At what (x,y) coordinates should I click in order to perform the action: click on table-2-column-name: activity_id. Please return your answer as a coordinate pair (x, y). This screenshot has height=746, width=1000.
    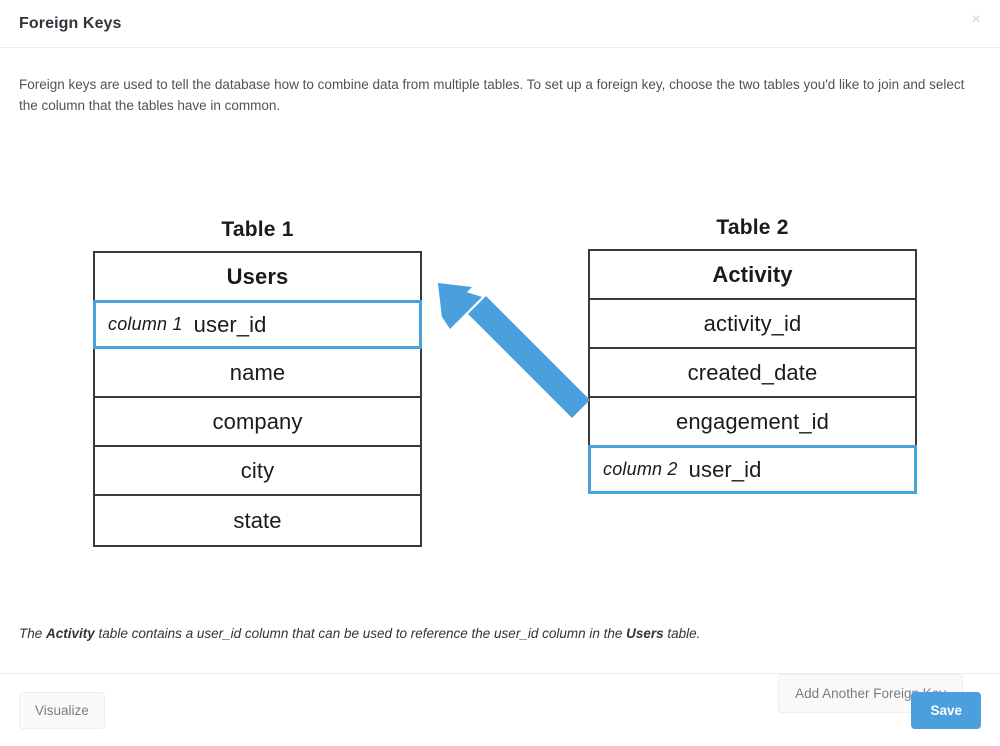
    Looking at the image, I should click on (752, 323).